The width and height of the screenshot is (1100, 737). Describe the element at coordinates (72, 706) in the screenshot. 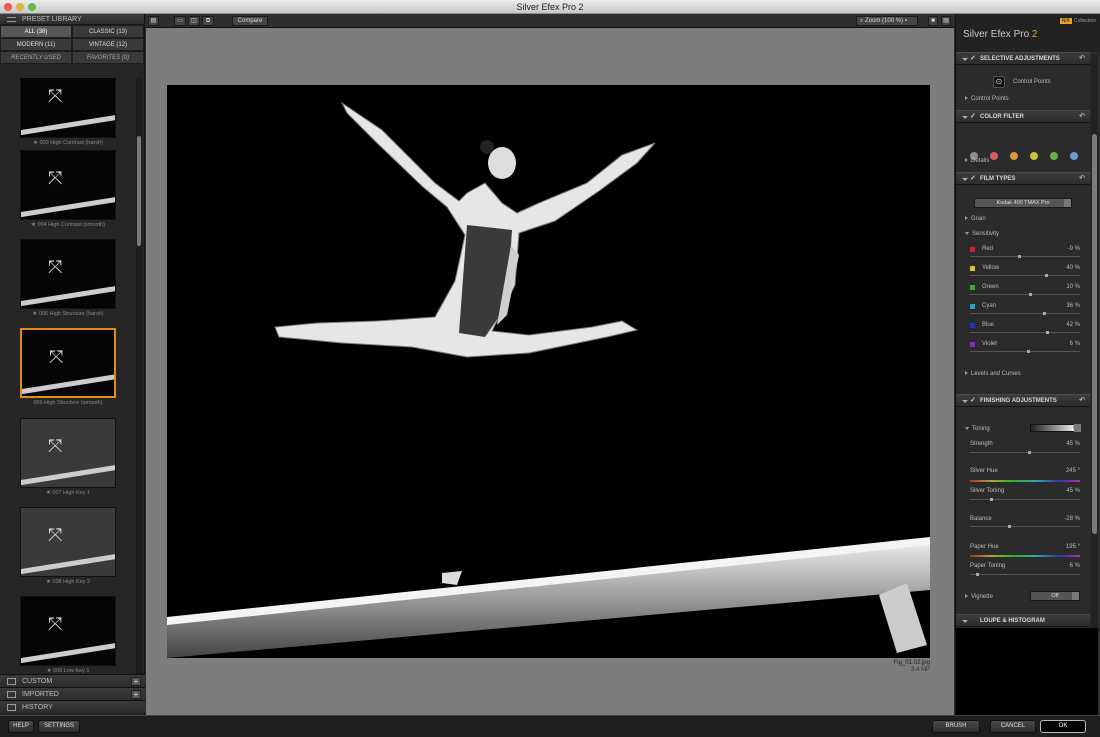

I see `history-section: HISTORY` at that location.